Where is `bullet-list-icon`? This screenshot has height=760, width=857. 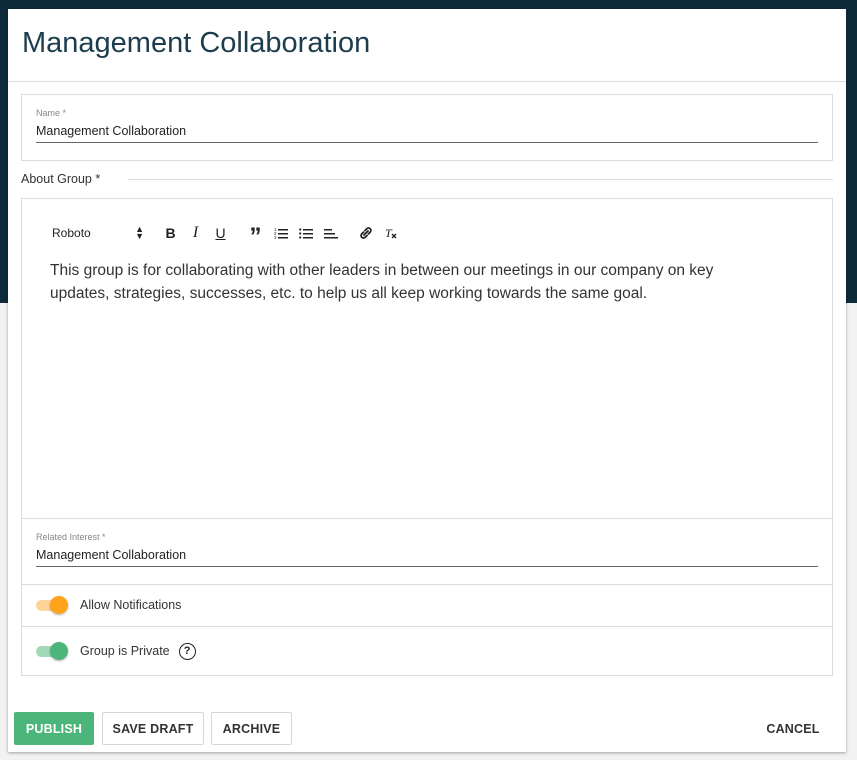
bullet-list-icon is located at coordinates (305, 233).